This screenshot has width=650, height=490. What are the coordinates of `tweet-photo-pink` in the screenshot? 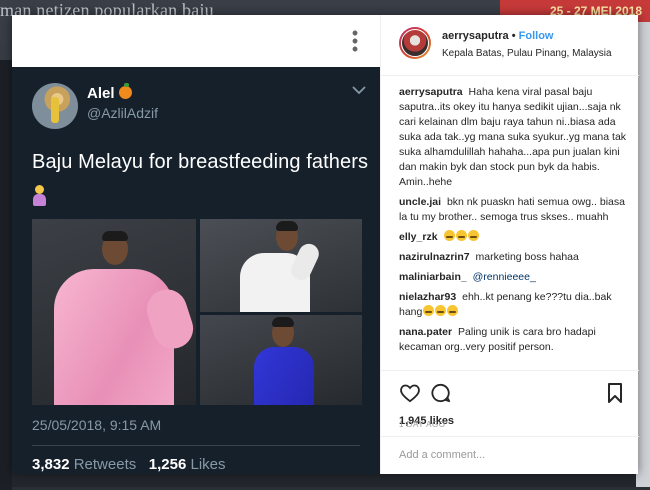 It's located at (114, 312).